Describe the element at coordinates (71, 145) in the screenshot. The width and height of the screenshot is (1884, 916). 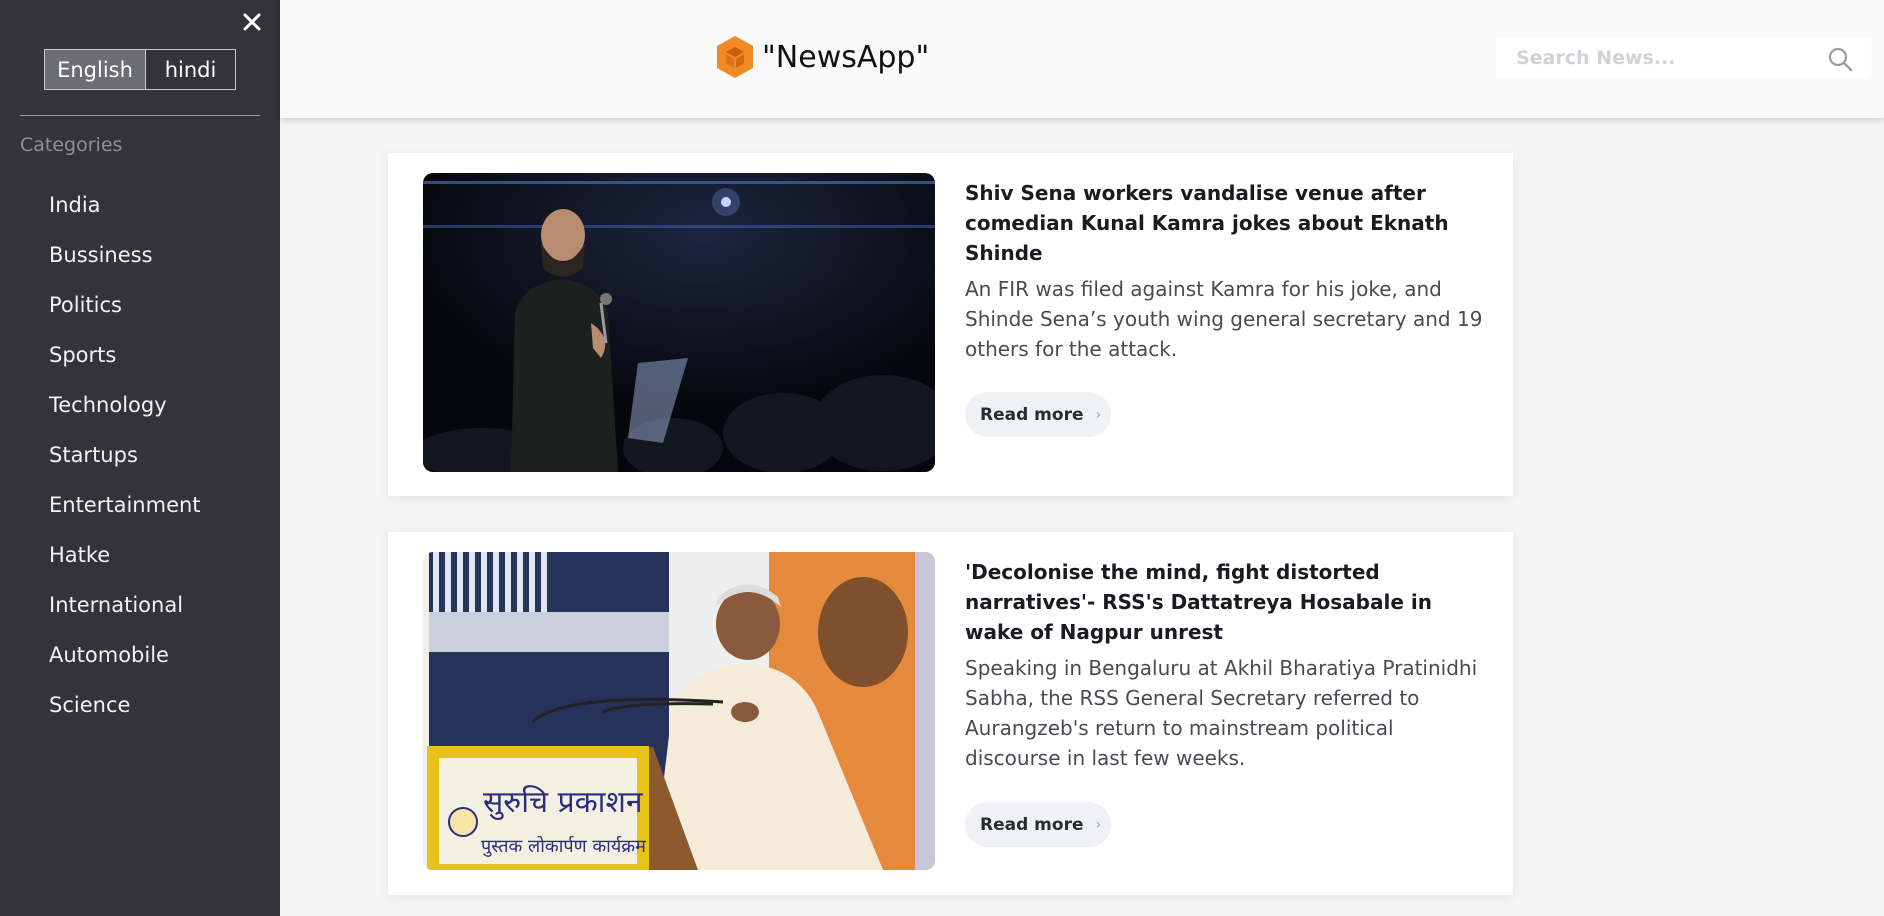
I see `categories-heading: Categories` at that location.